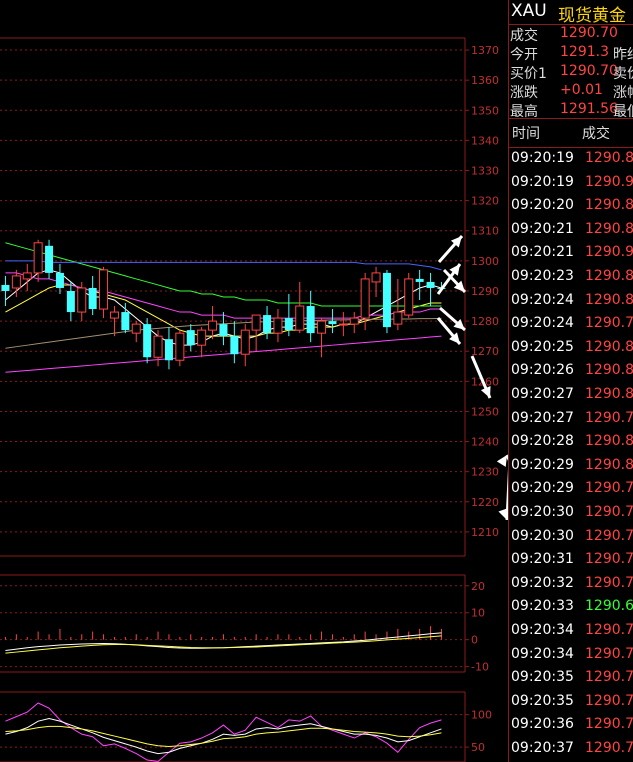 The height and width of the screenshot is (762, 633). I want to click on y-tick-label: 1280, so click(485, 321).